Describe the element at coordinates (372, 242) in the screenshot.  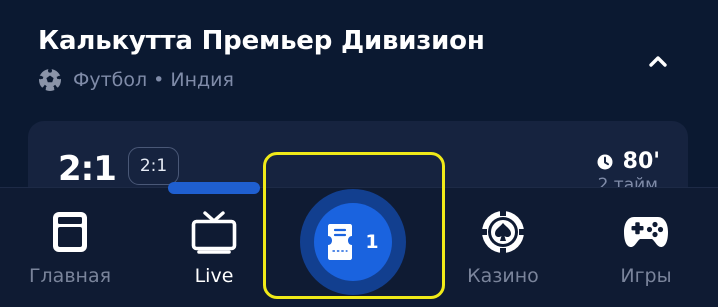
I see `bet-slip-count: 1` at that location.